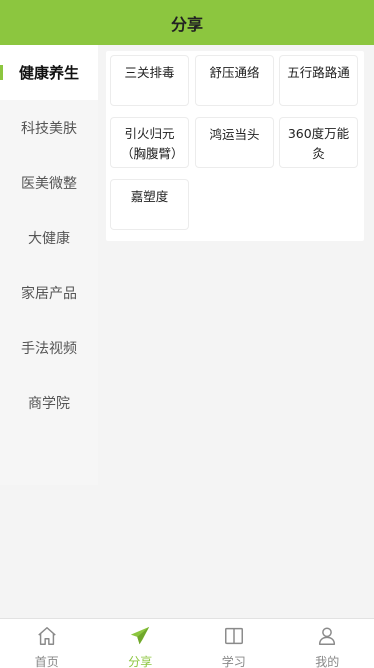  I want to click on sidebar-item-label: 手法视频, so click(49, 348).